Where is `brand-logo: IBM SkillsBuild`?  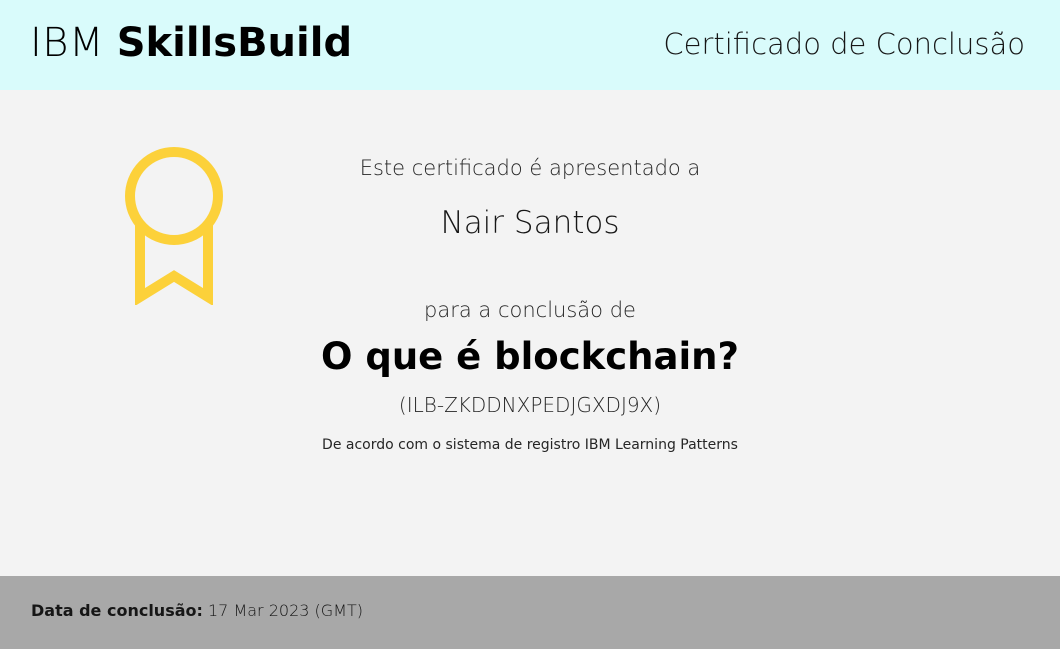 brand-logo: IBM SkillsBuild is located at coordinates (191, 43).